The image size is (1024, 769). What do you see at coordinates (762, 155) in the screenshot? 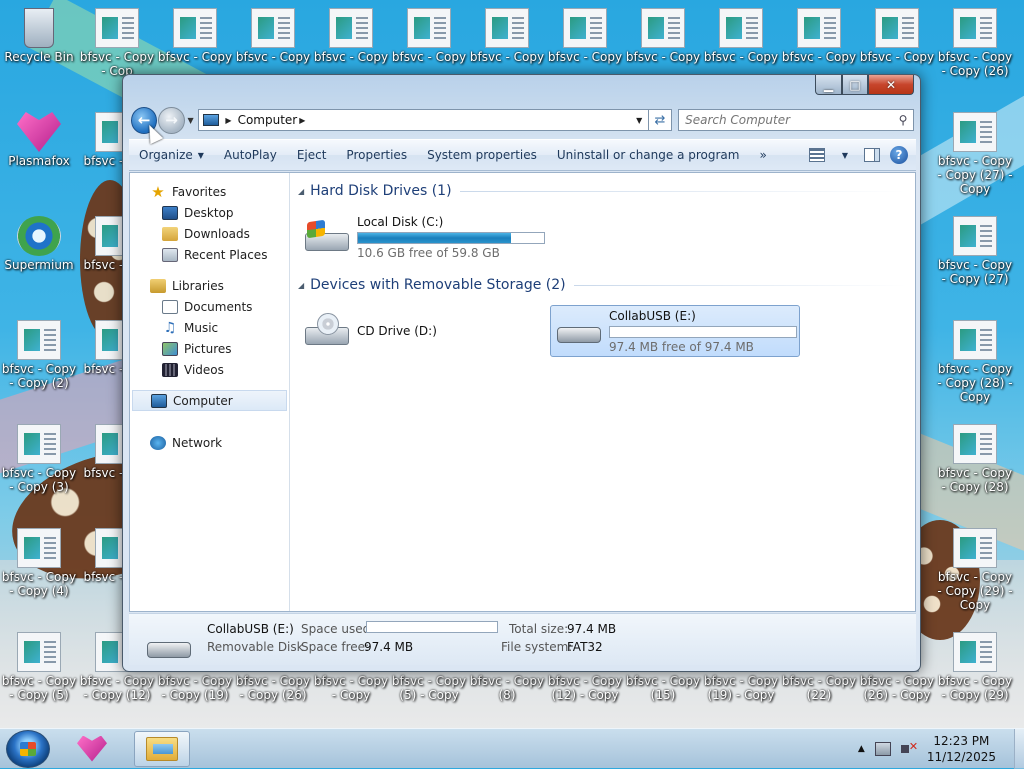
I see `more-commands-button: »` at bounding box center [762, 155].